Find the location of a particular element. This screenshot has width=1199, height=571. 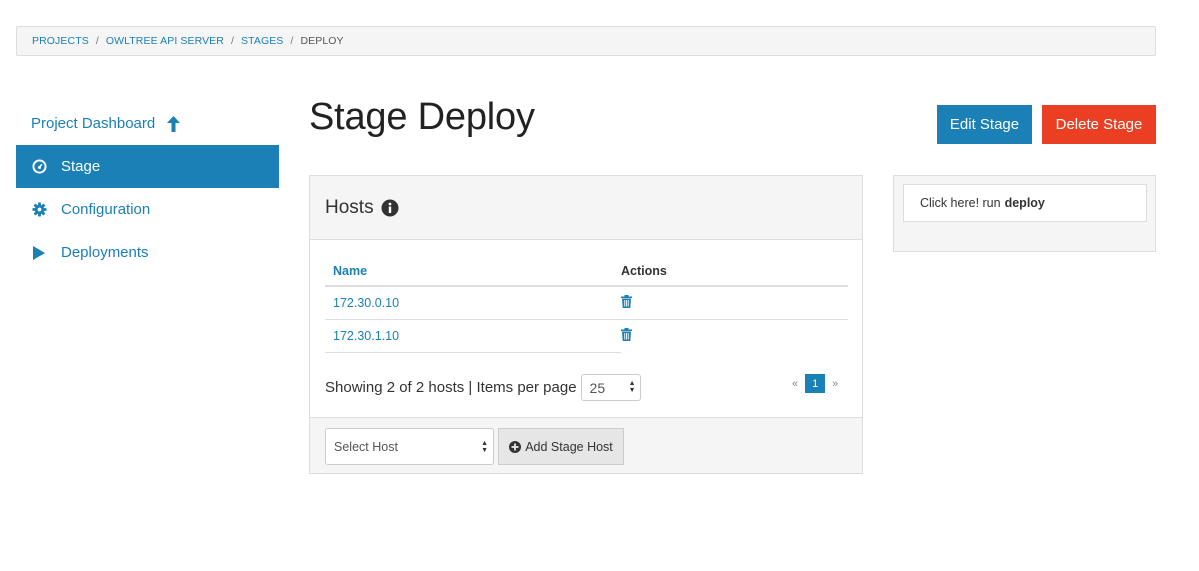

dashboard-gauge-icon is located at coordinates (39, 166).